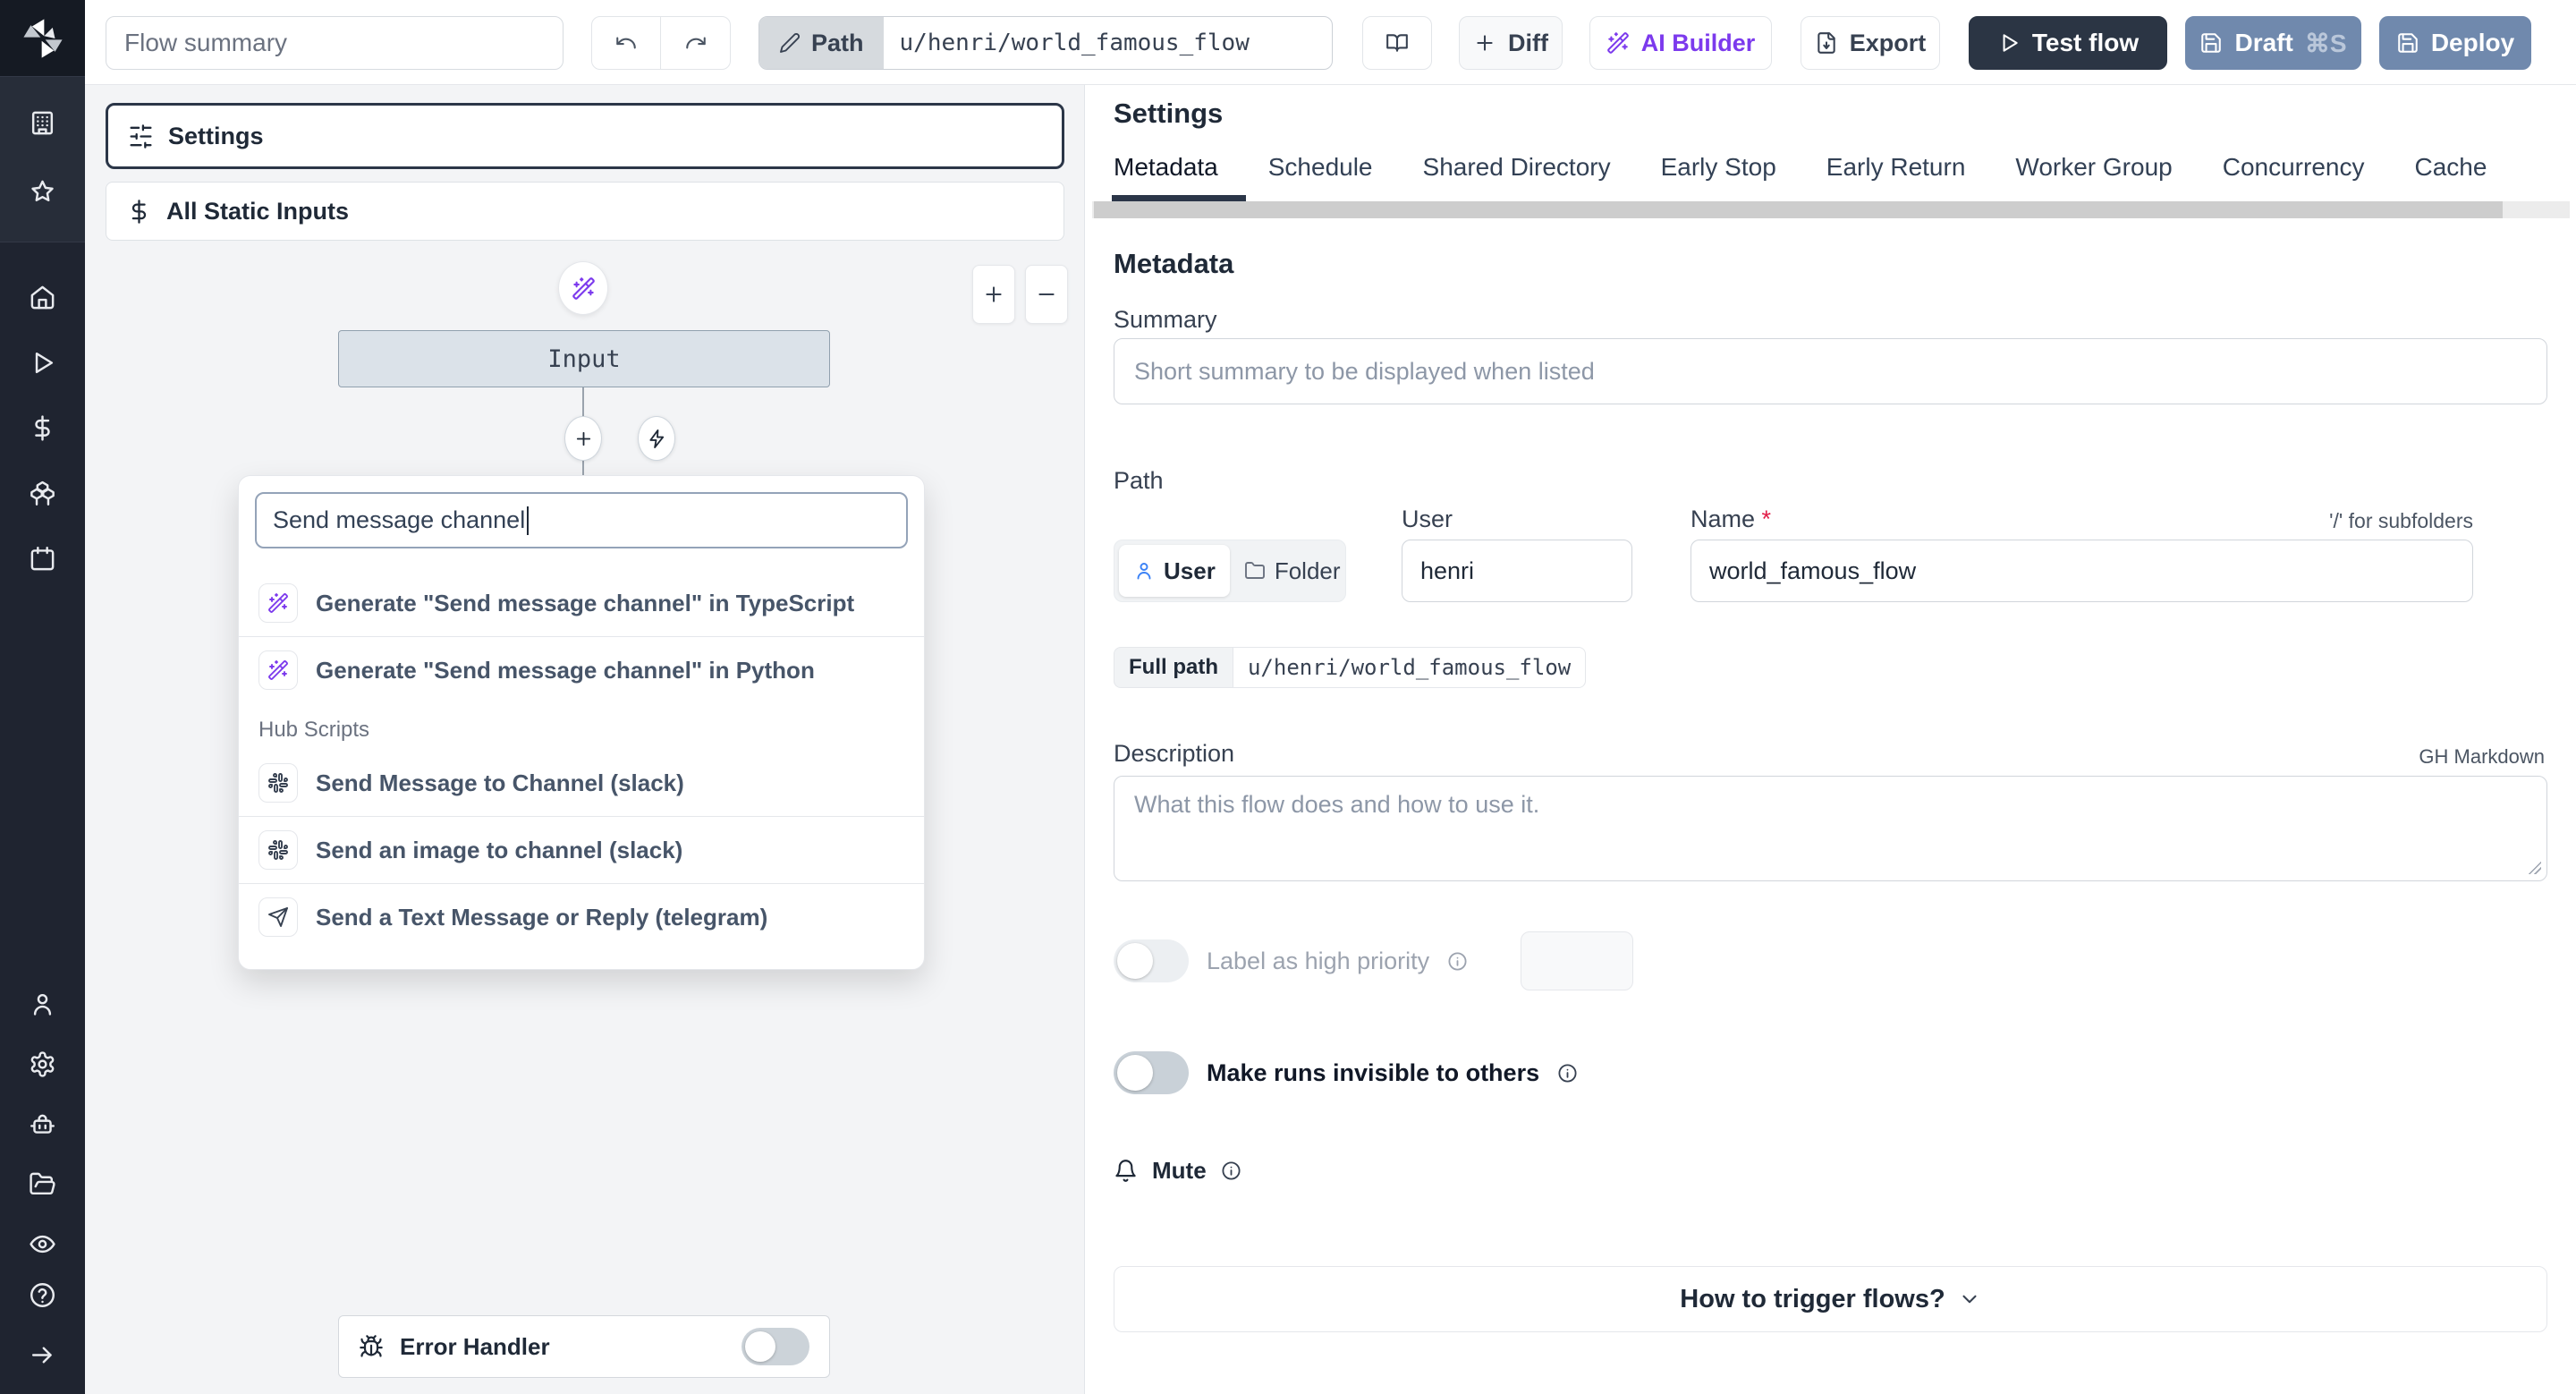 This screenshot has width=2576, height=1394. I want to click on workers-robot-icon, so click(42, 1124).